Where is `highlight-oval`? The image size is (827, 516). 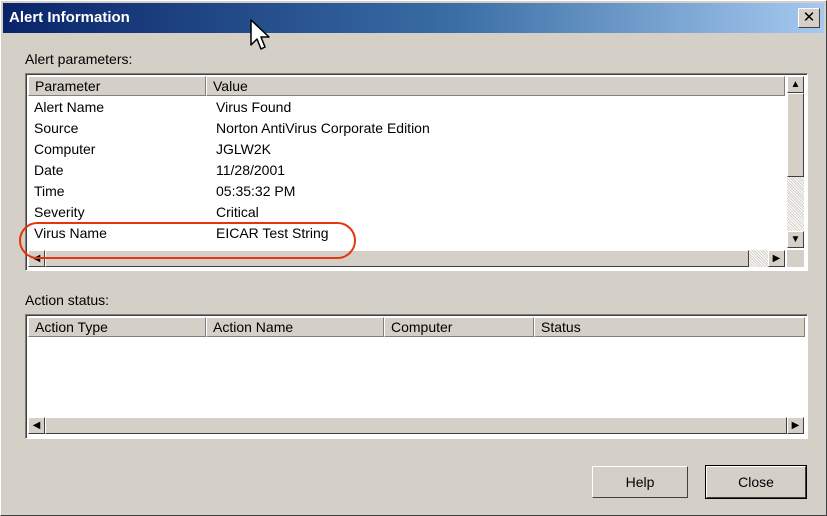 highlight-oval is located at coordinates (187, 240).